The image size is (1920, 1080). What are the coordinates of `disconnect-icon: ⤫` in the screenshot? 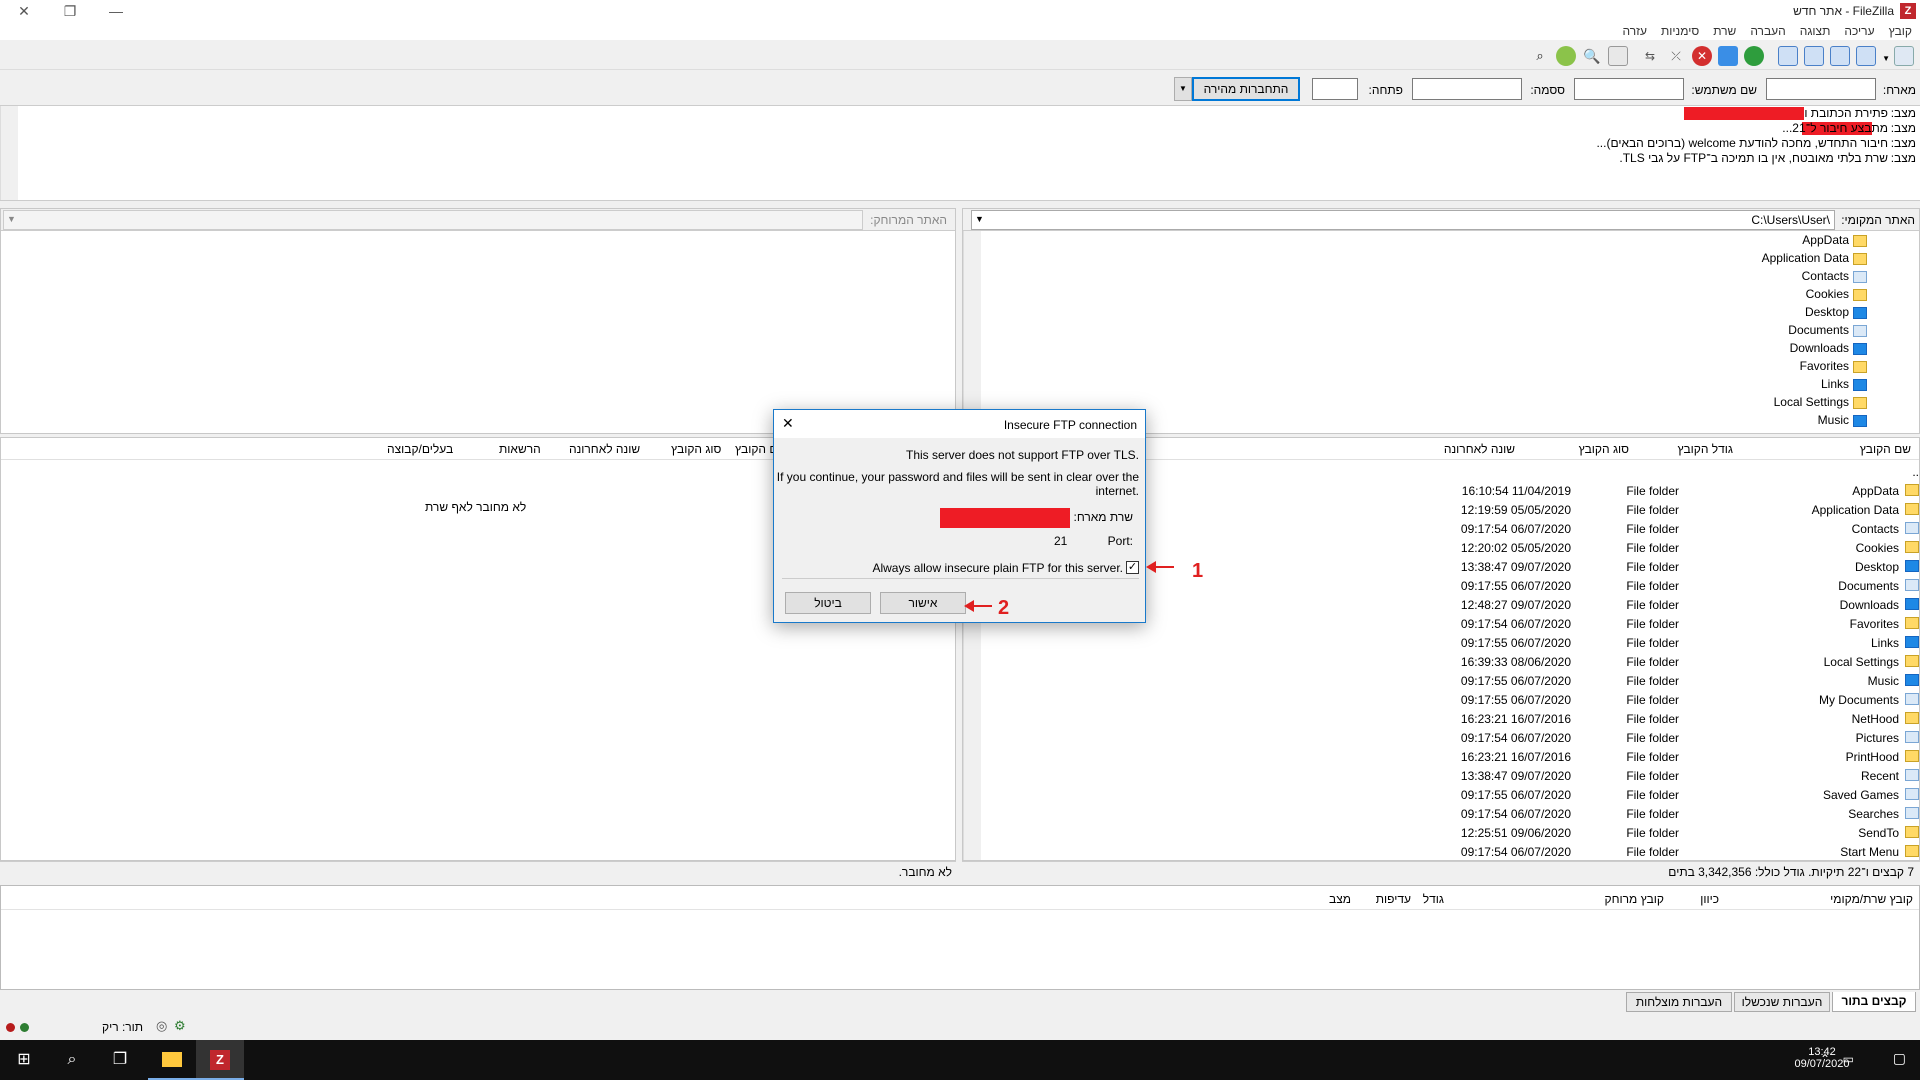 It's located at (1676, 56).